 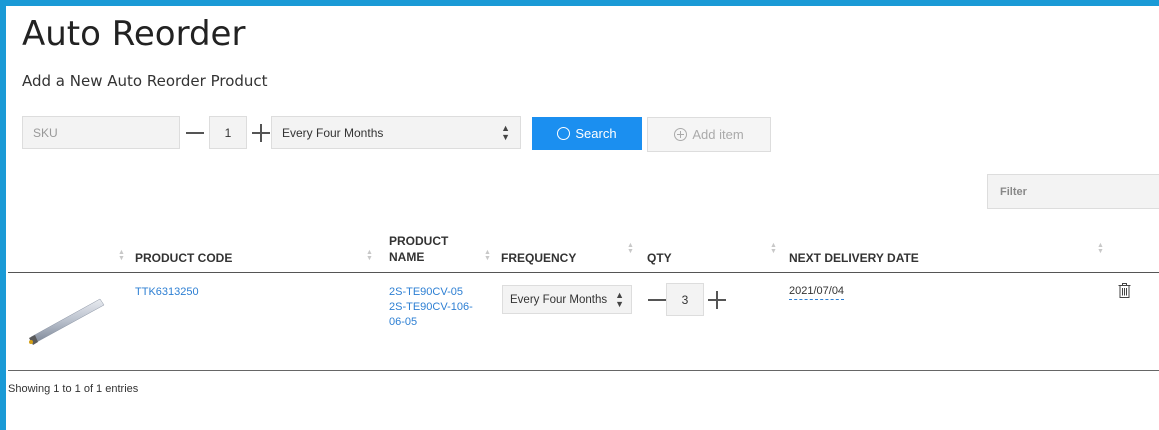 I want to click on frequency-select: Every Four Months ▲ ▼, so click(x=396, y=132).